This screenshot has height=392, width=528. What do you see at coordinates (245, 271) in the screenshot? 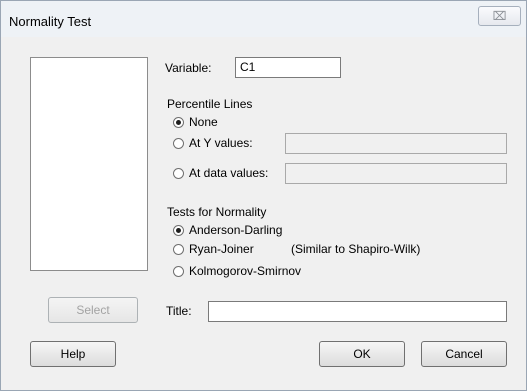
I see `kolmogorov-smirnov-label: Kolmogorov-Smirnov` at bounding box center [245, 271].